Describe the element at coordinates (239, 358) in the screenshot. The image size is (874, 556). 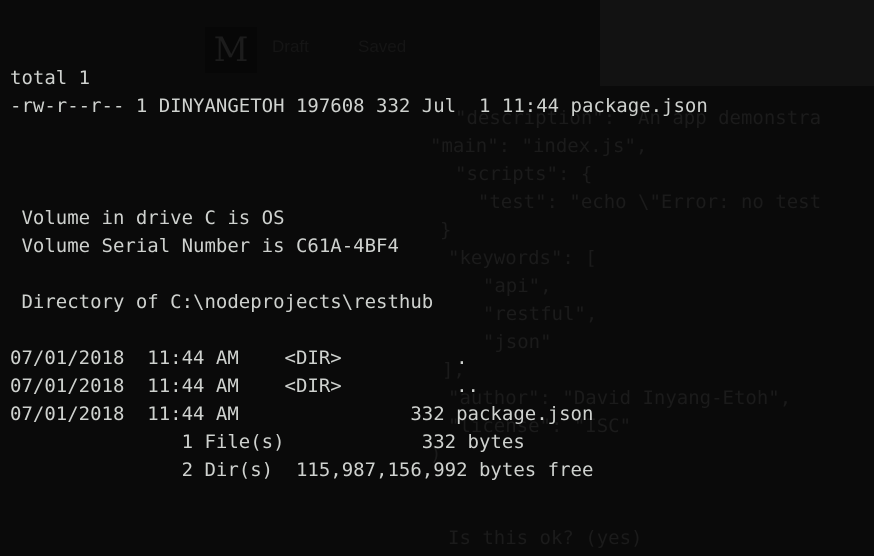
I see `output-line: 07/01/2018 11:44 AM <DIR> .` at that location.